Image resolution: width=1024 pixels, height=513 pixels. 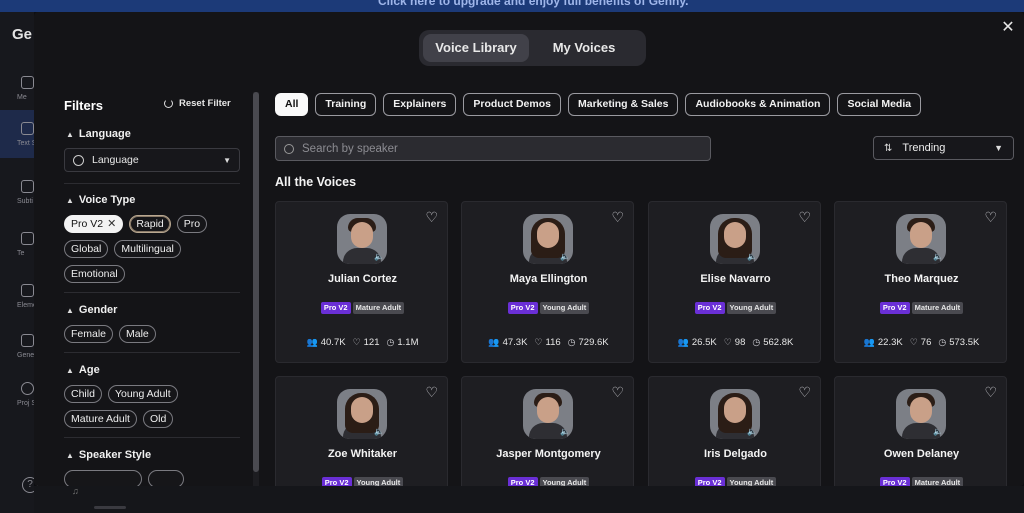 I want to click on voice-badges: Pro V2 Young Adult, so click(x=735, y=481).